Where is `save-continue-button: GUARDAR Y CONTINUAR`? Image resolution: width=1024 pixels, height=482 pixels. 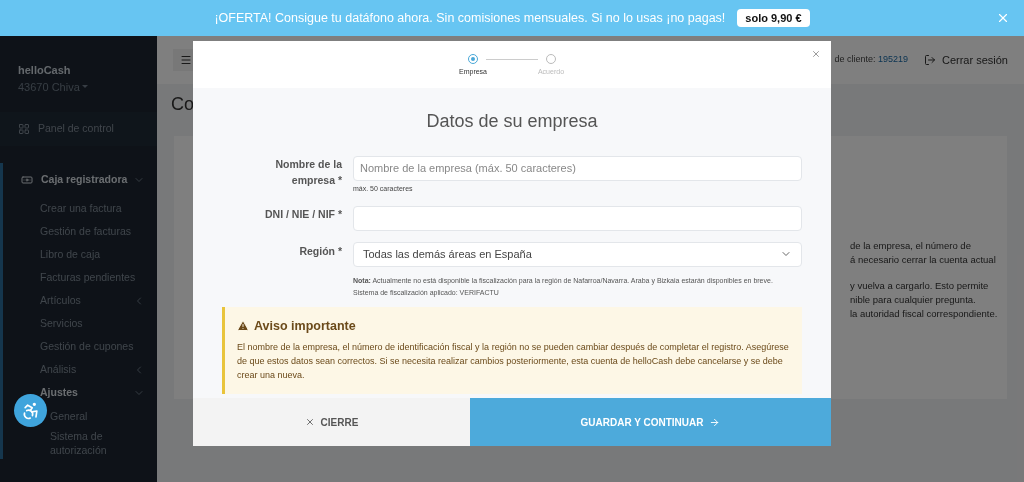 save-continue-button: GUARDAR Y CONTINUAR is located at coordinates (650, 422).